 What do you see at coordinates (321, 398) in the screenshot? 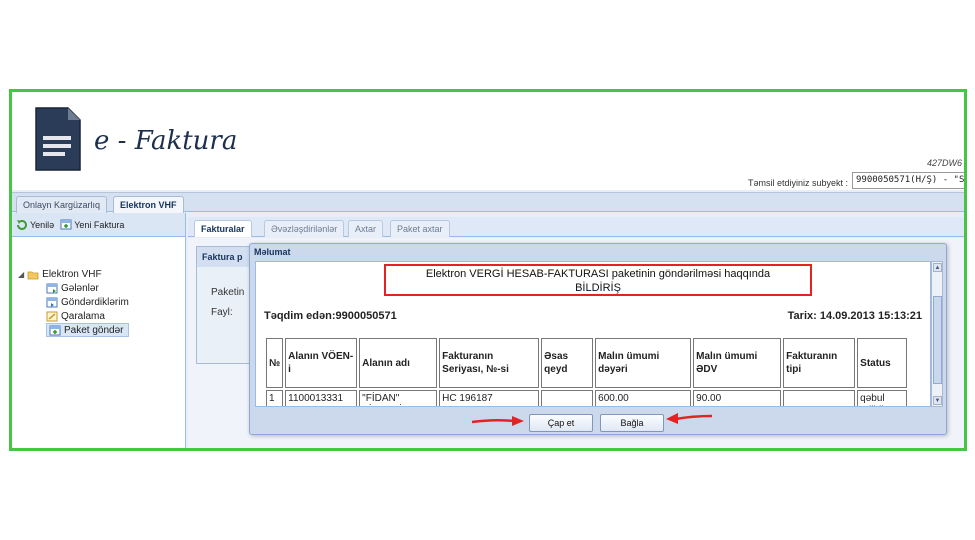
I see `cell-buyer-tin: 1100013331` at bounding box center [321, 398].